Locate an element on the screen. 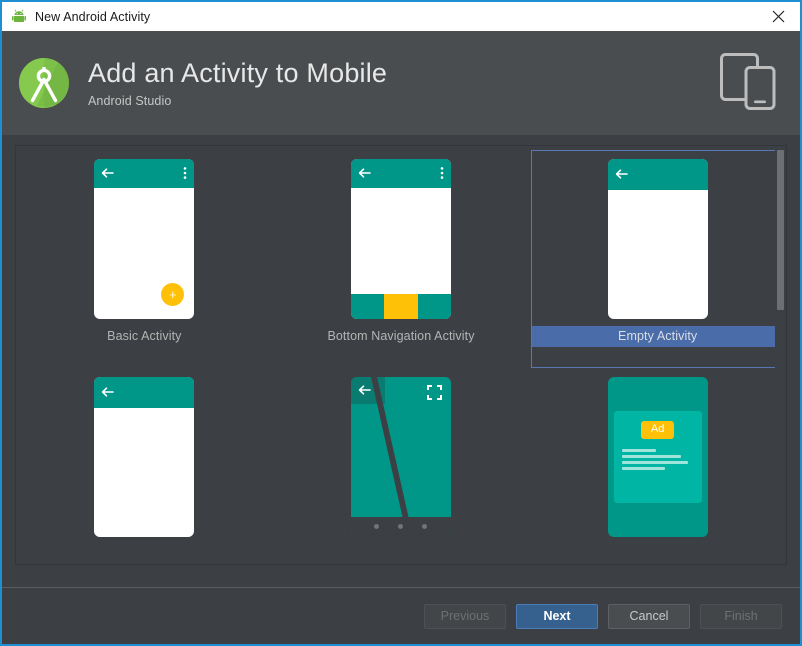 Image resolution: width=802 pixels, height=646 pixels. tablet-and-phone-icon is located at coordinates (751, 83).